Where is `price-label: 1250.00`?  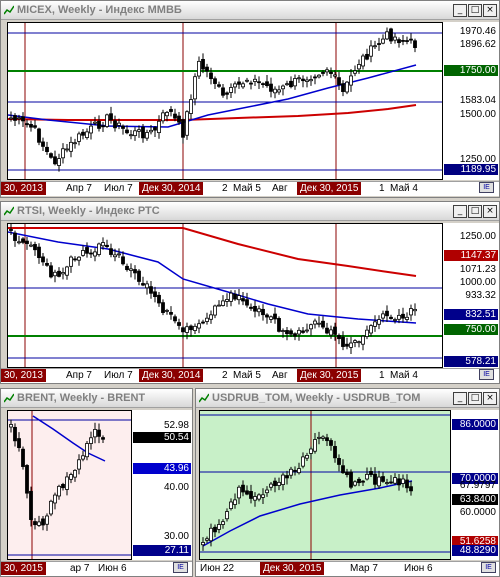
price-label: 1250.00 is located at coordinates (477, 159).